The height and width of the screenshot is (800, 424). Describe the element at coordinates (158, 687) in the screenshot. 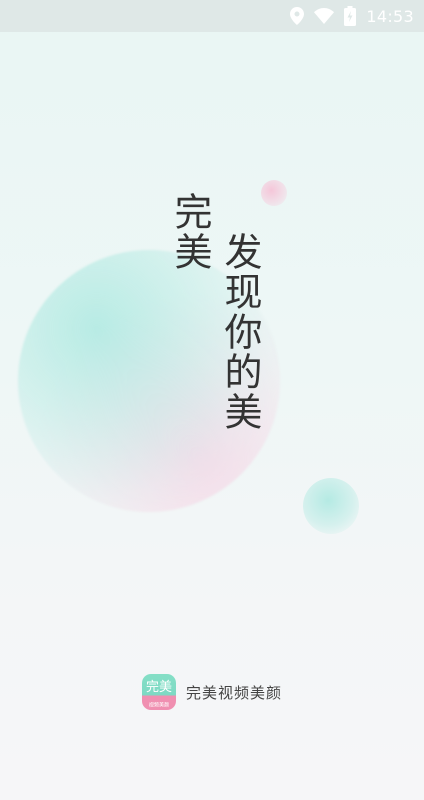

I see `app-logo-main-text: 完美` at that location.